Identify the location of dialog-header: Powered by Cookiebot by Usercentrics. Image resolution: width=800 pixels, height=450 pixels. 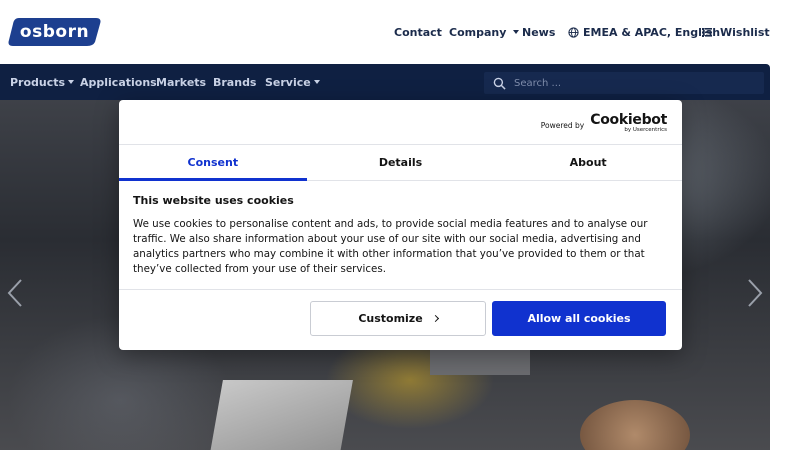
(400, 122).